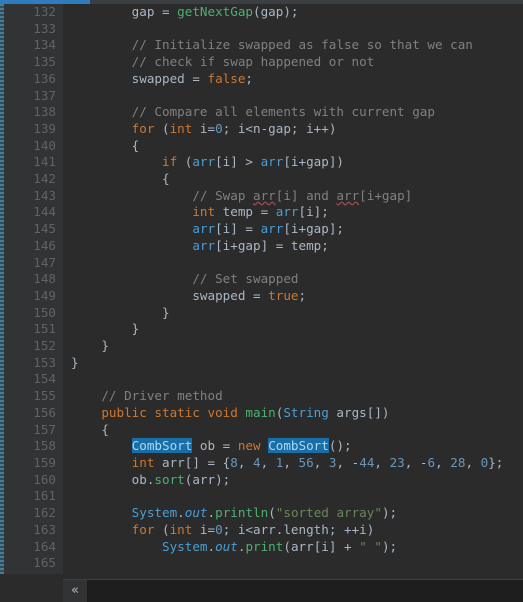 The image size is (523, 602). What do you see at coordinates (283, 129) in the screenshot?
I see `code-line-text: for (int i=0; i<n-gap; i++)` at bounding box center [283, 129].